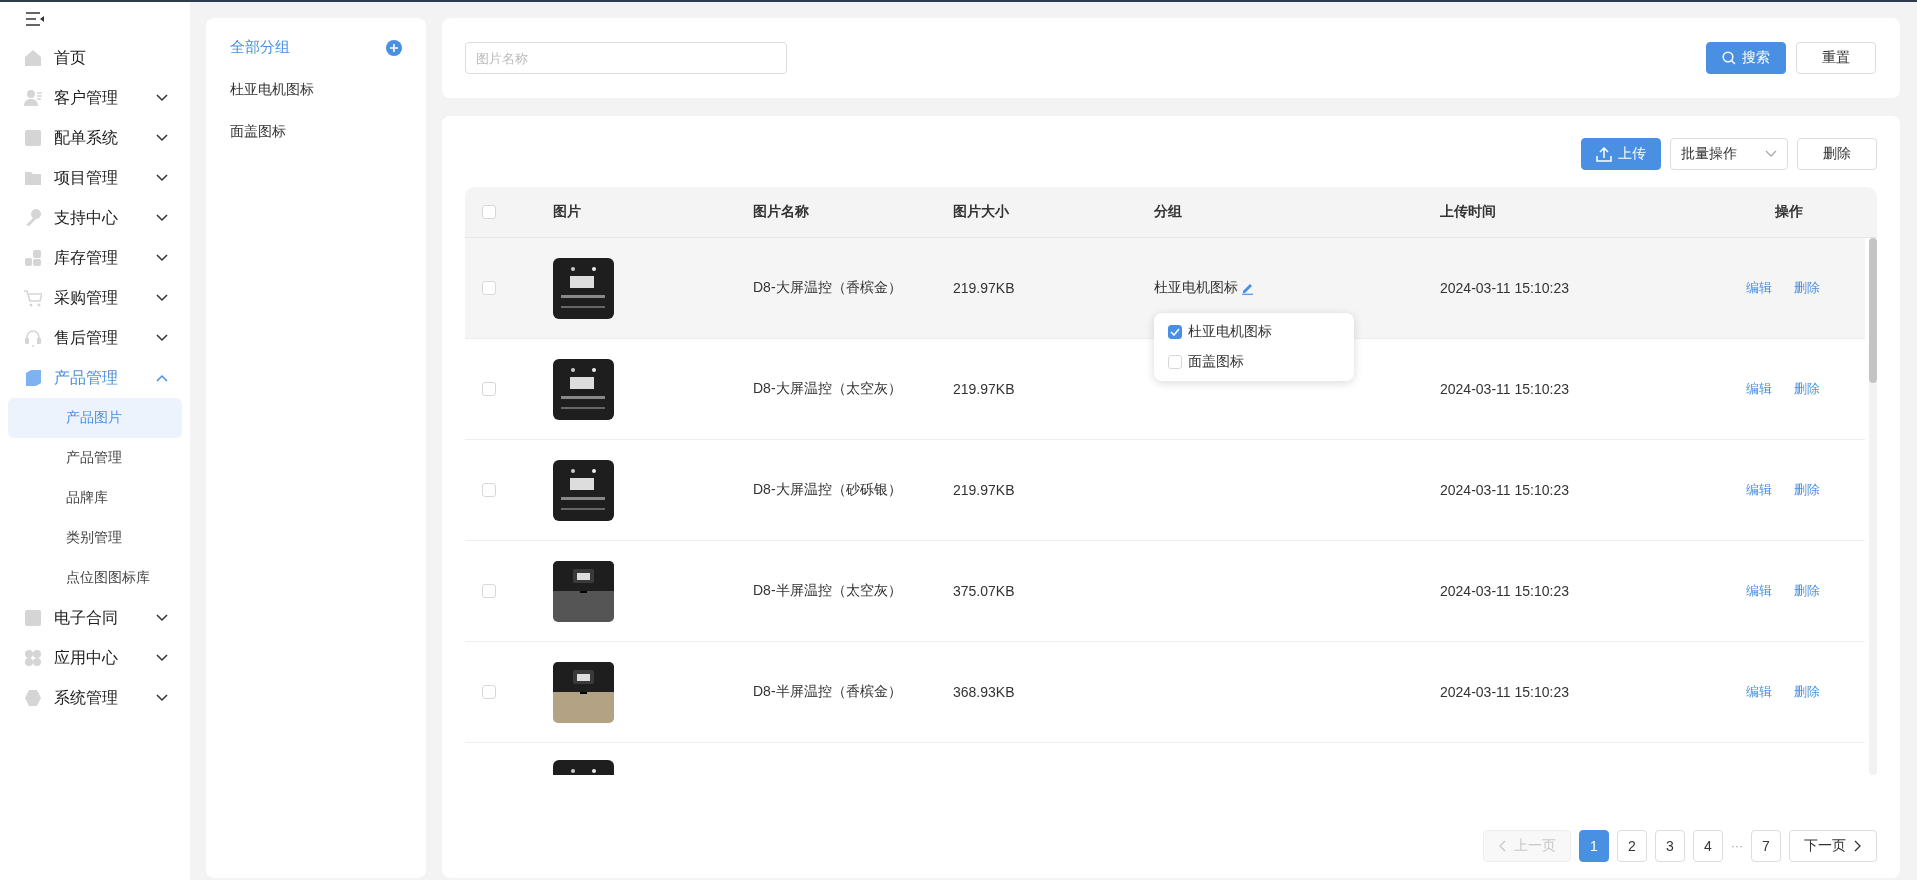 This screenshot has width=1917, height=880. Describe the element at coordinates (95, 258) in the screenshot. I see `sidebar-item: 库存管理` at that location.